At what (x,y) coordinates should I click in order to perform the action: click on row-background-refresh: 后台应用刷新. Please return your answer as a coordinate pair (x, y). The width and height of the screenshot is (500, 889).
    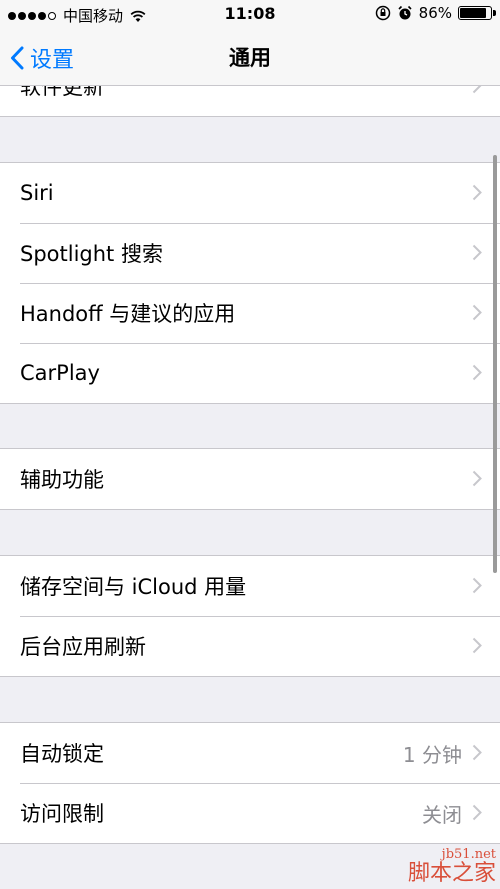
    Looking at the image, I should click on (250, 646).